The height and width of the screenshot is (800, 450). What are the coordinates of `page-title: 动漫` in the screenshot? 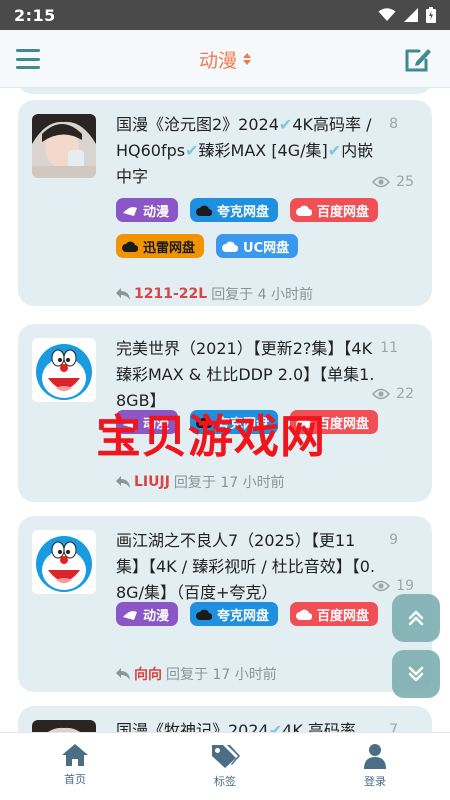 It's located at (217, 60).